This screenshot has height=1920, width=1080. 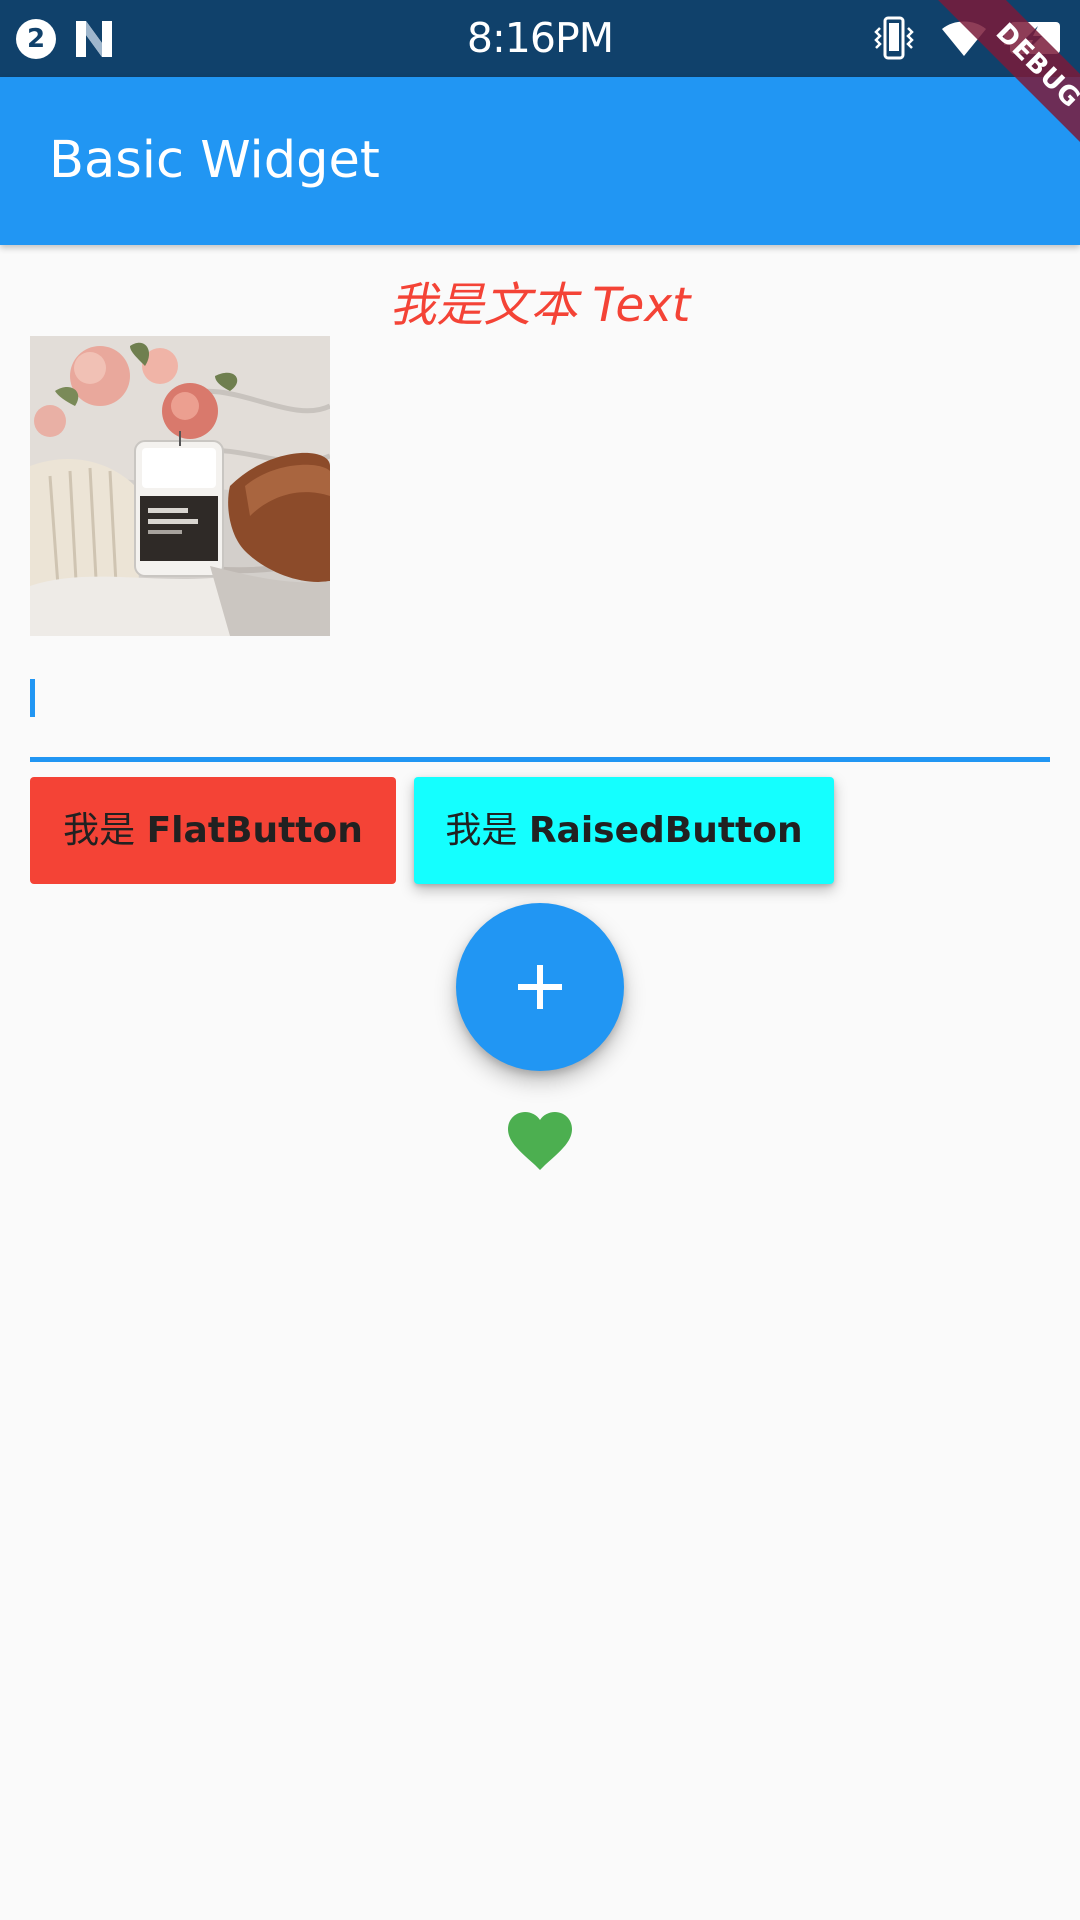 I want to click on photo-image, so click(x=180, y=486).